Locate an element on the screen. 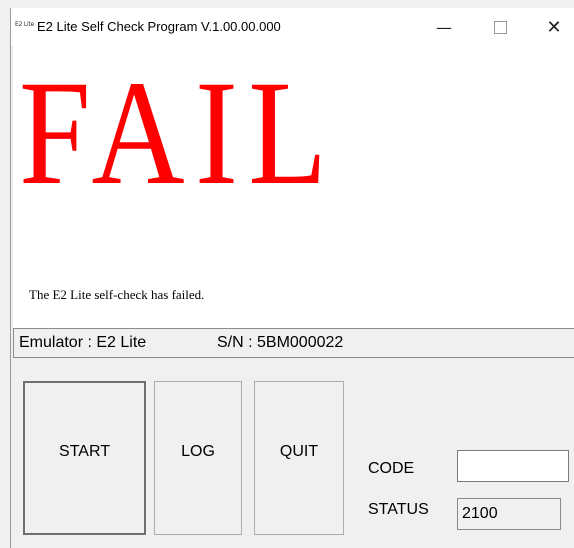 This screenshot has height=548, width=574. serial-number-label: S/N : 5BM000022 is located at coordinates (280, 342).